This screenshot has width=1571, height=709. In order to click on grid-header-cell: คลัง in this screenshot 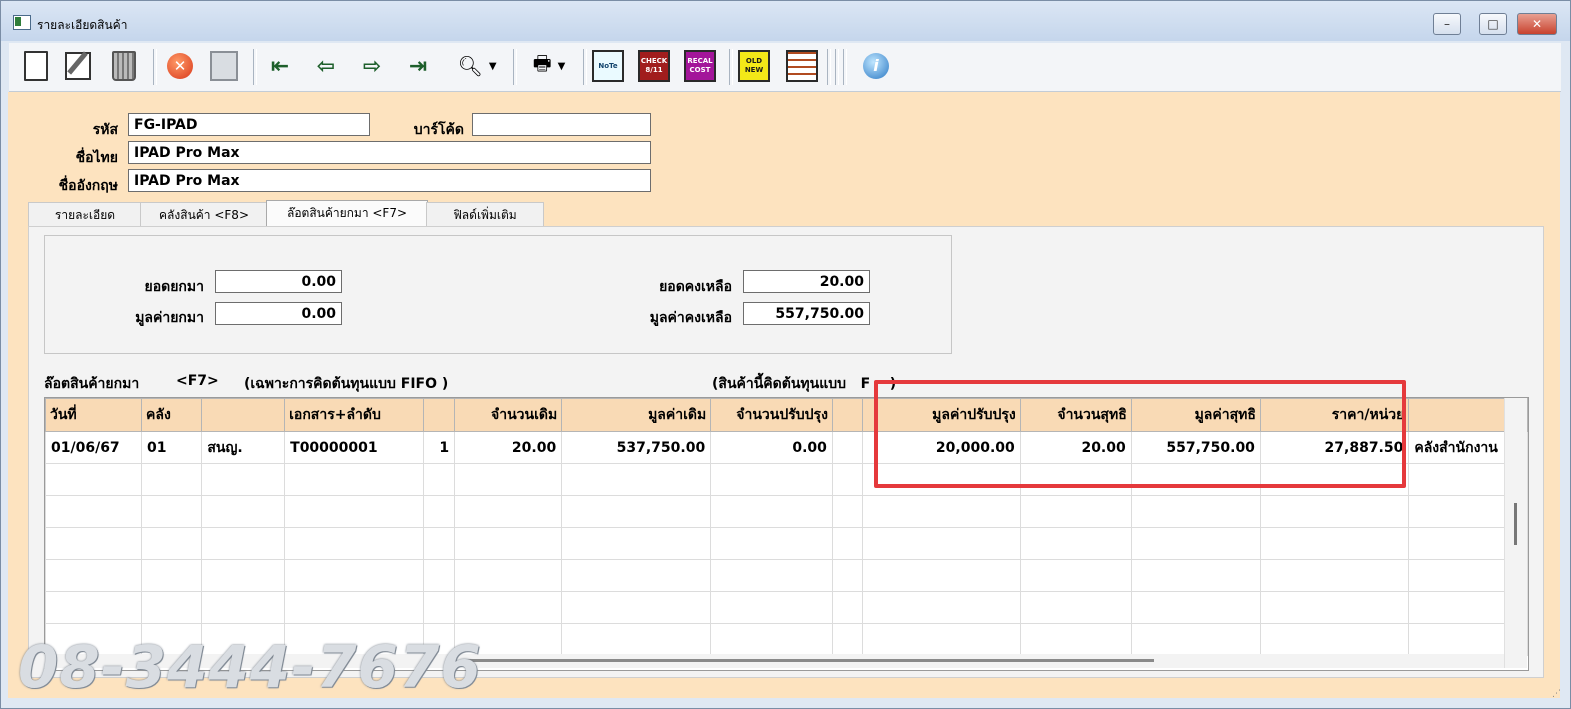, I will do `click(171, 415)`.